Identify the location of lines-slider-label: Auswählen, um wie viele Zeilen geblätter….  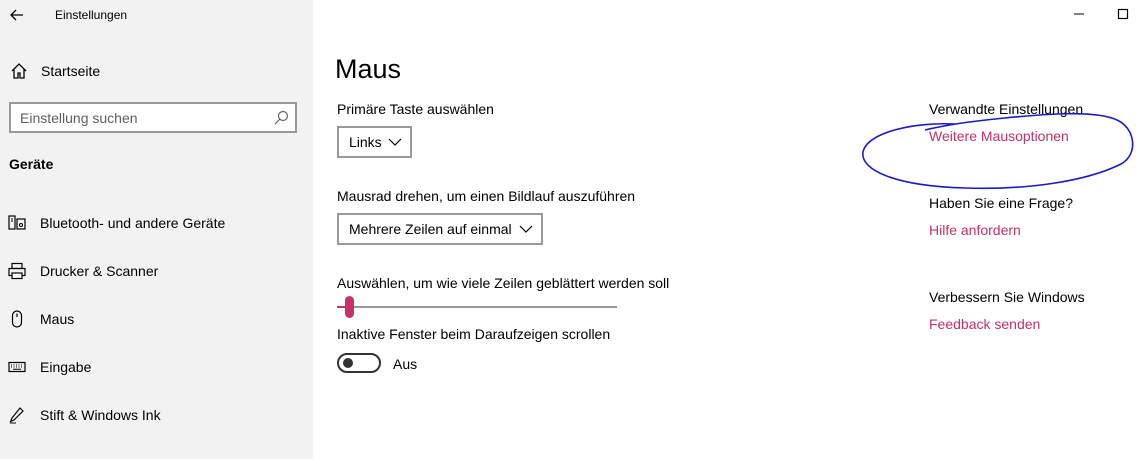
(503, 283).